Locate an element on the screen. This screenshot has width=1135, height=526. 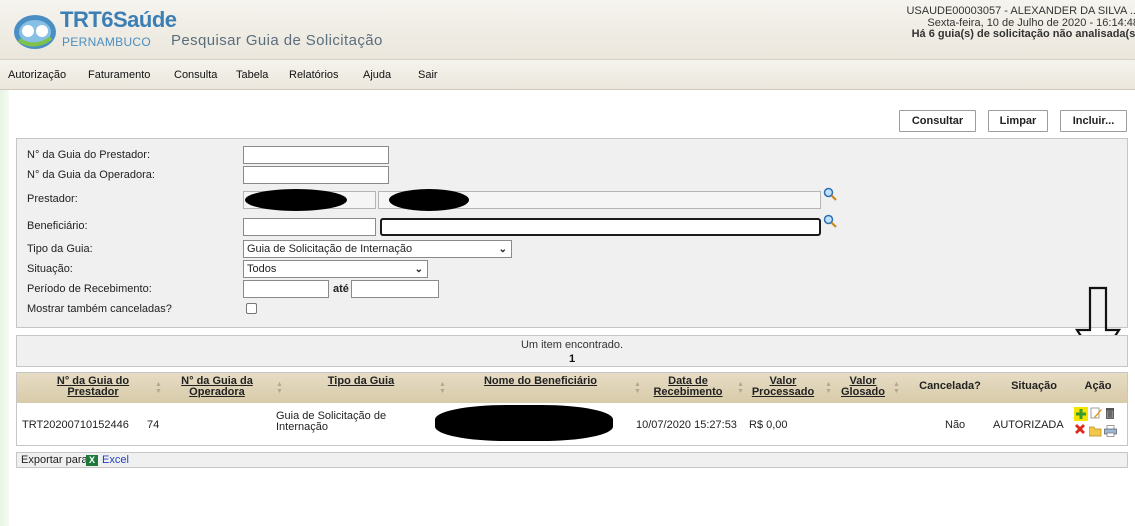
guia-operadora-label: N° da Guia da Operadora: is located at coordinates (91, 175).